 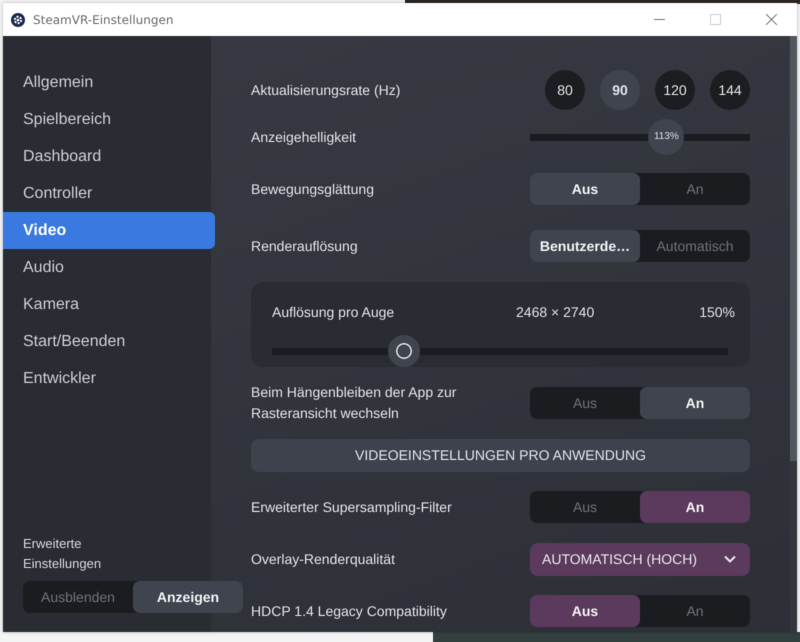 I want to click on toggle-option: Anzeigen, so click(x=188, y=597).